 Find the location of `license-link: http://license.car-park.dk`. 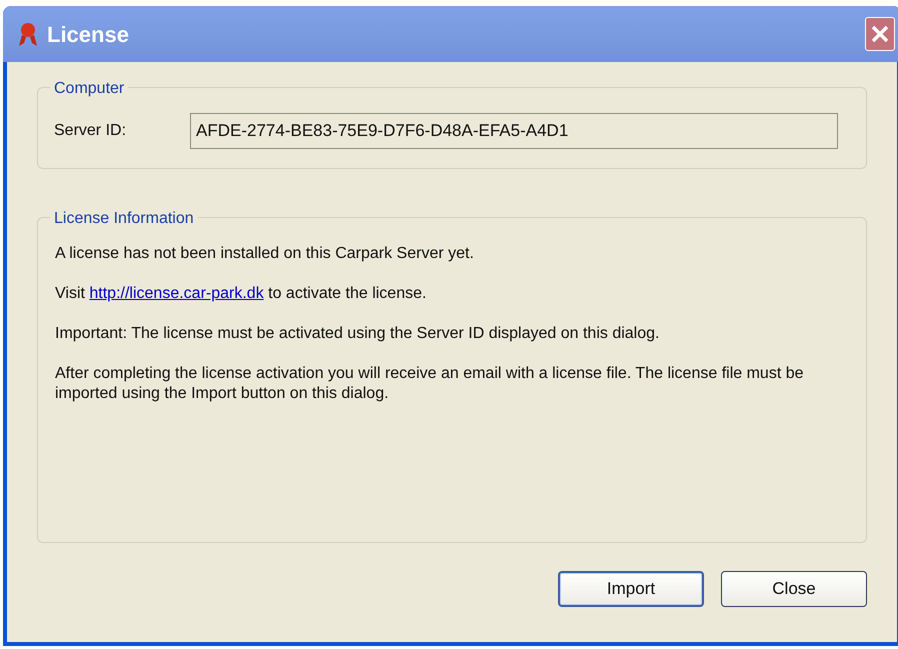

license-link: http://license.car-park.dk is located at coordinates (176, 293).